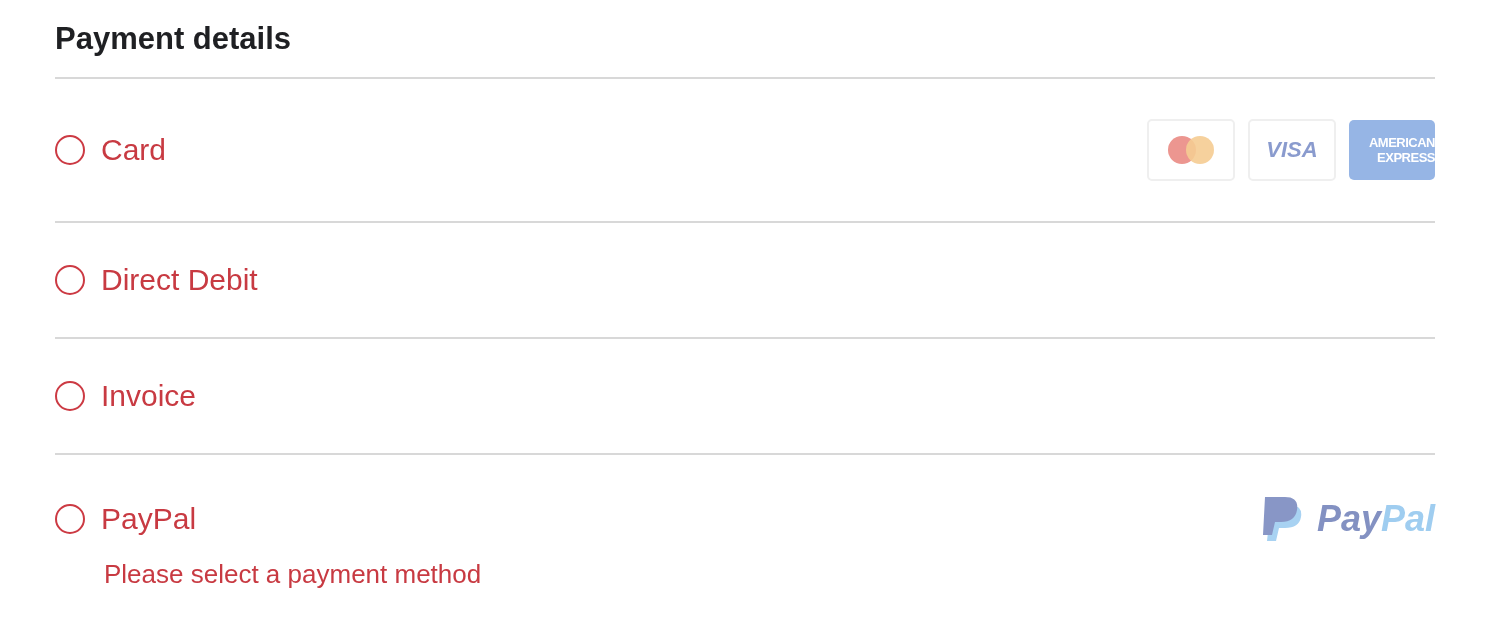 The image size is (1488, 618). Describe the element at coordinates (1191, 150) in the screenshot. I see `overlapping-circles-icon` at that location.